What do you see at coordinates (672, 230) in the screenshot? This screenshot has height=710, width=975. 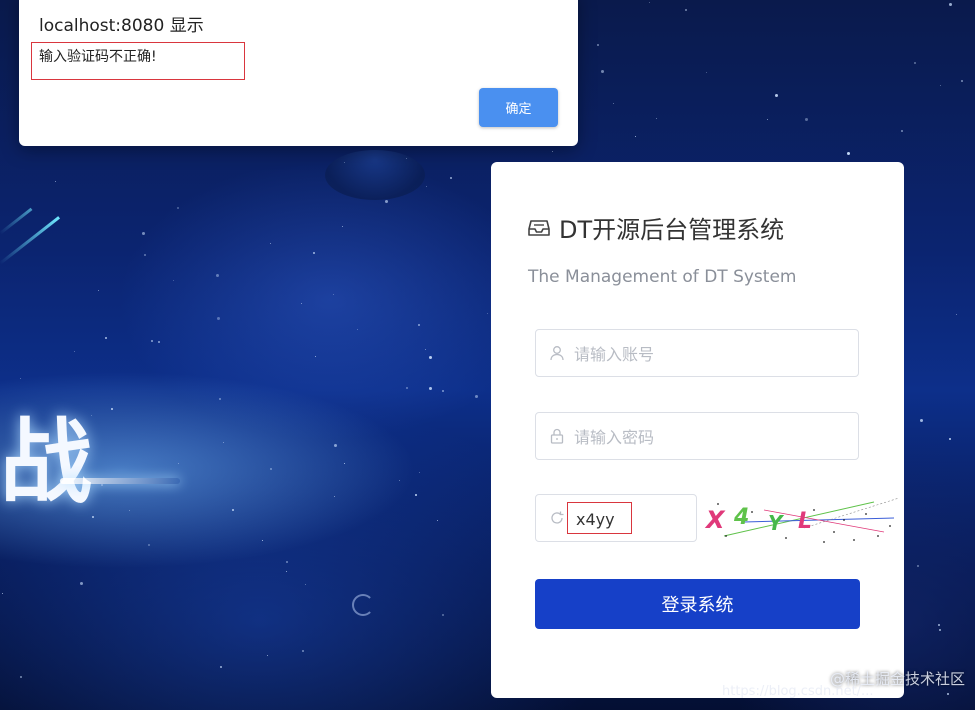 I see `login-title-text: DT开源后台管理系统` at bounding box center [672, 230].